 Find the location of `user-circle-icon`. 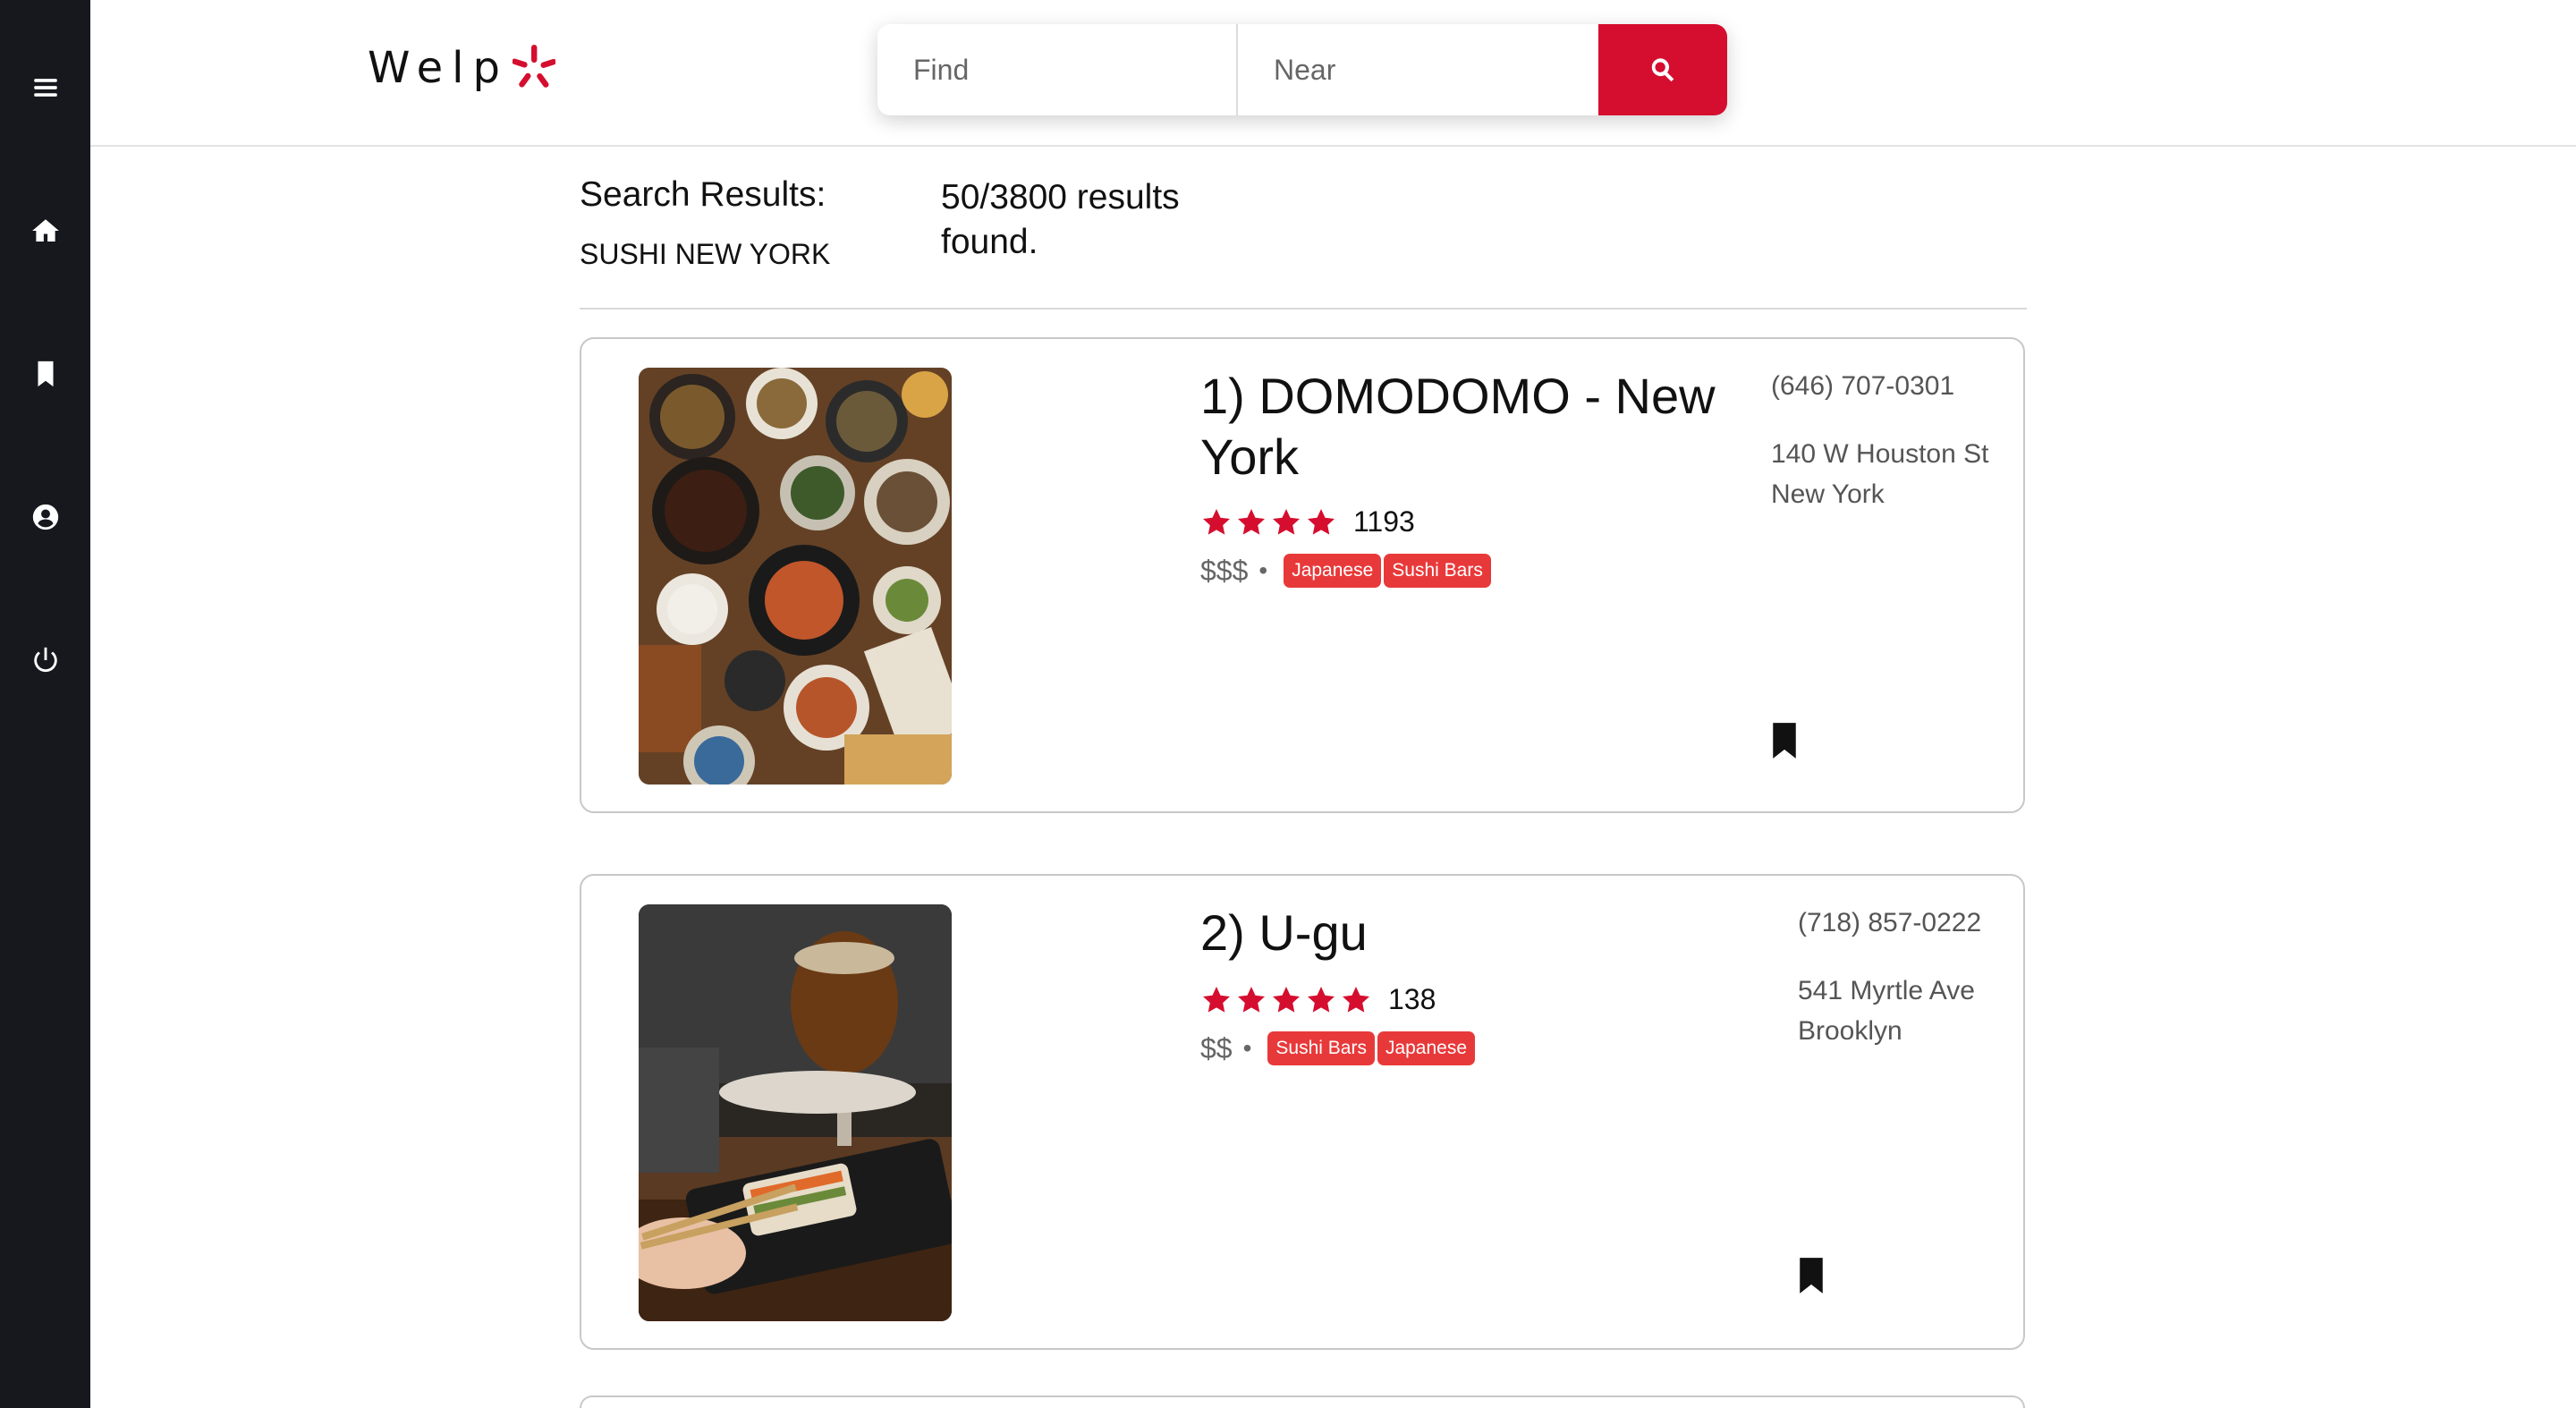

user-circle-icon is located at coordinates (46, 517).